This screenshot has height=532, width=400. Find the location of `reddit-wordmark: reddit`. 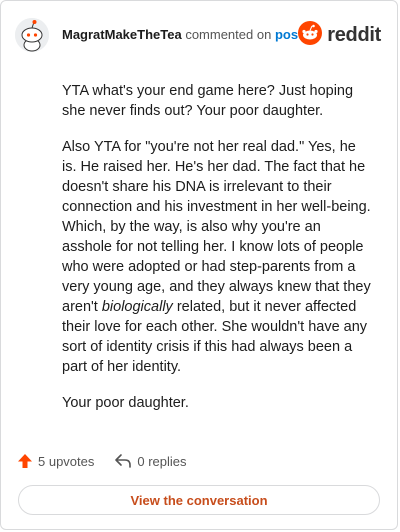

reddit-wordmark: reddit is located at coordinates (354, 35).